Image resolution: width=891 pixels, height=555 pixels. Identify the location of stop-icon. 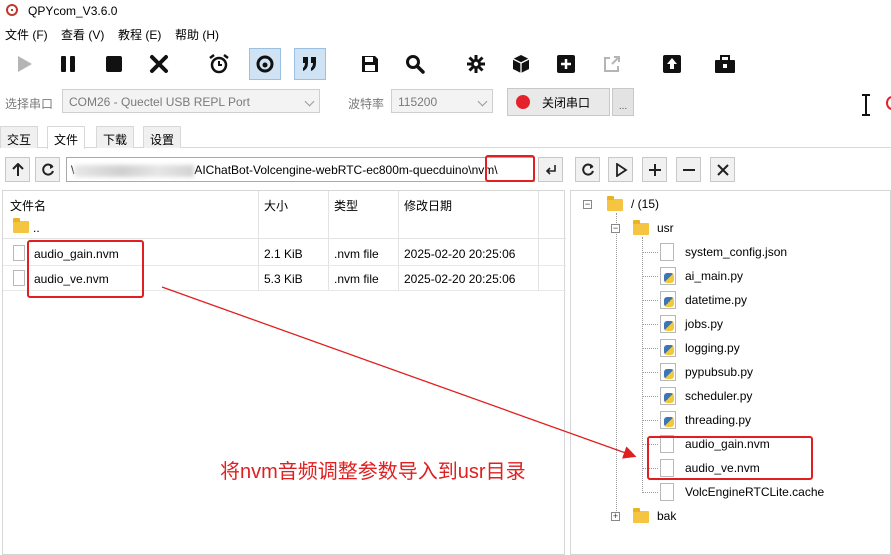
(114, 64).